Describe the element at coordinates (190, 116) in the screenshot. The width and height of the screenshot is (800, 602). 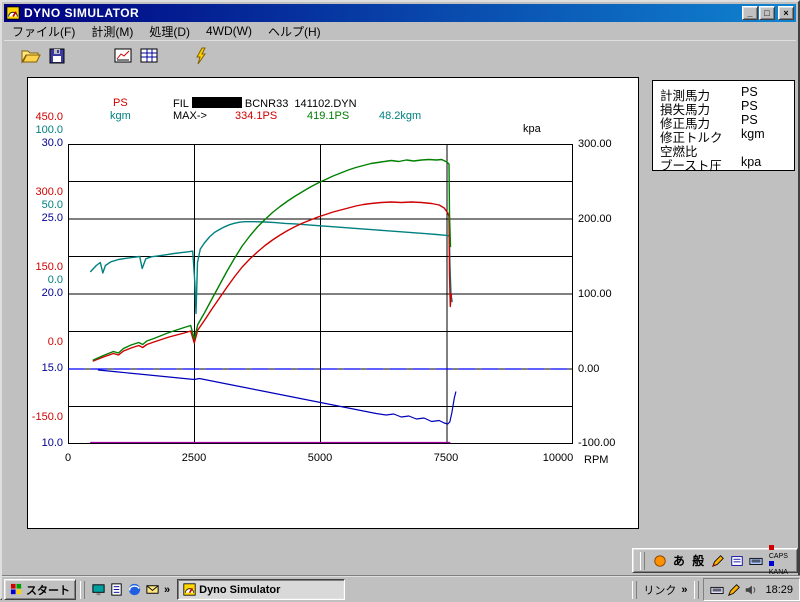
I see `max-label: MAX->` at that location.